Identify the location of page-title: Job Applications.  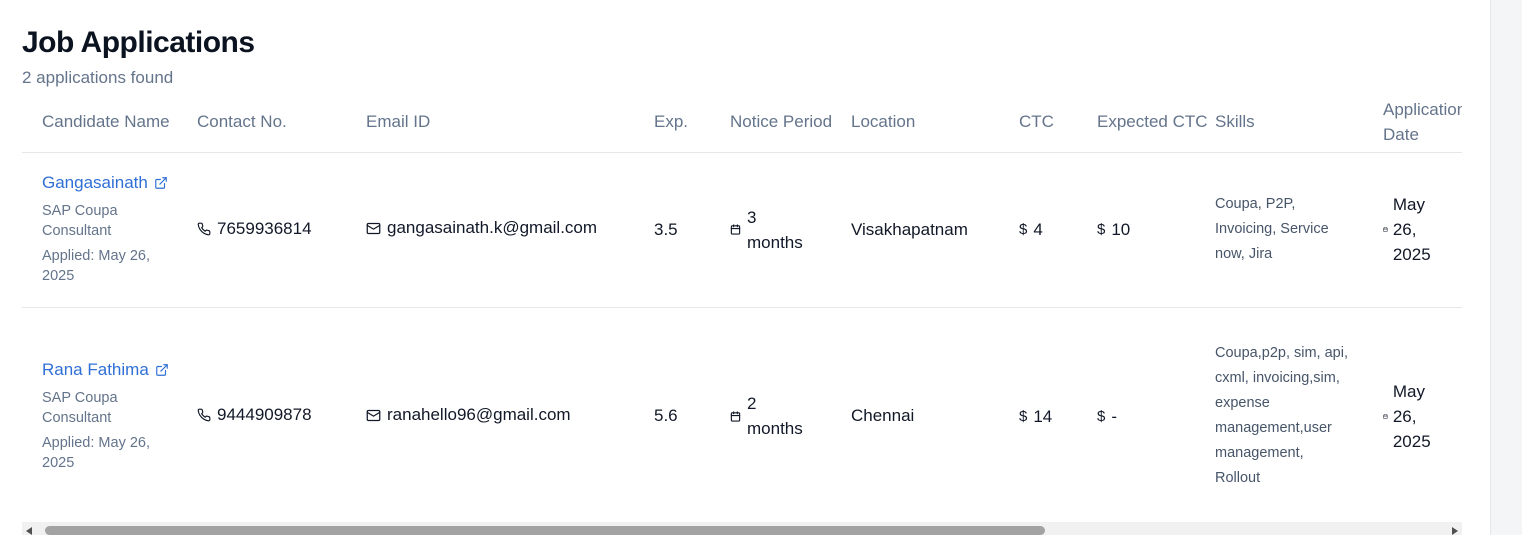
(138, 42).